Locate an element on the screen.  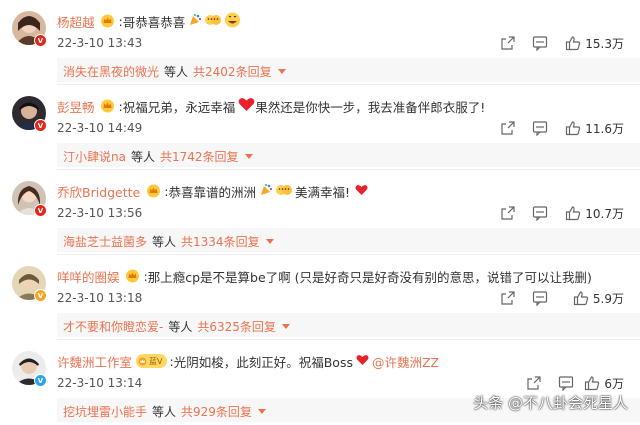
comment-text: 祝福兄弟，永远幸福 is located at coordinates (179, 107).